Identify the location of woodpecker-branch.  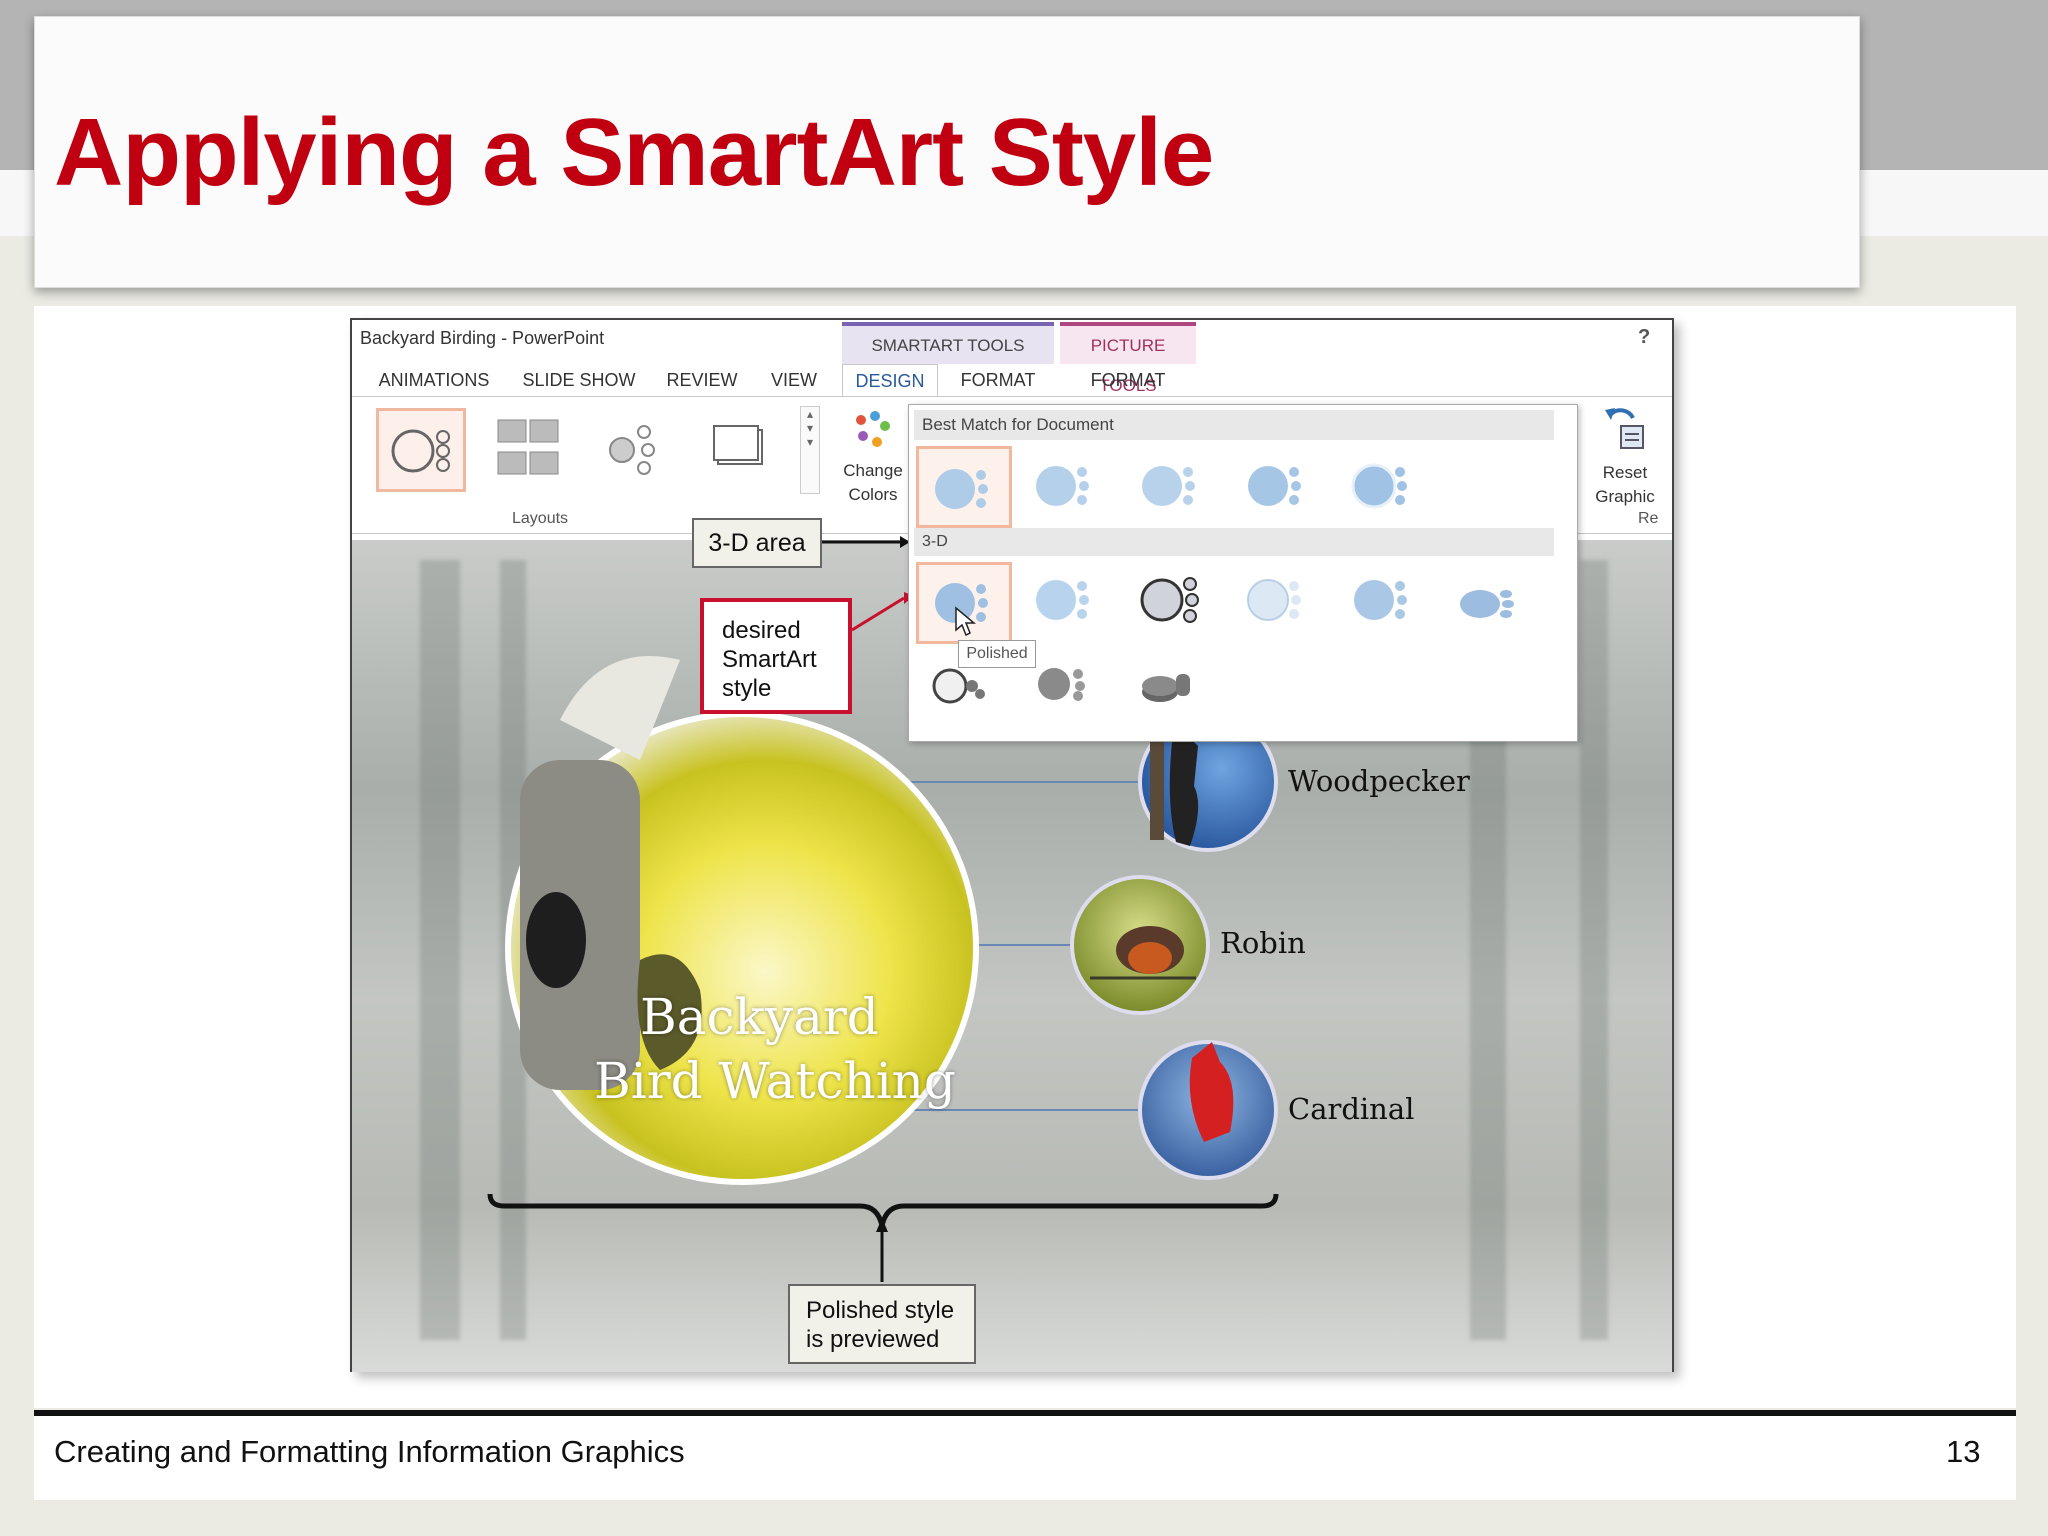
(1157, 790).